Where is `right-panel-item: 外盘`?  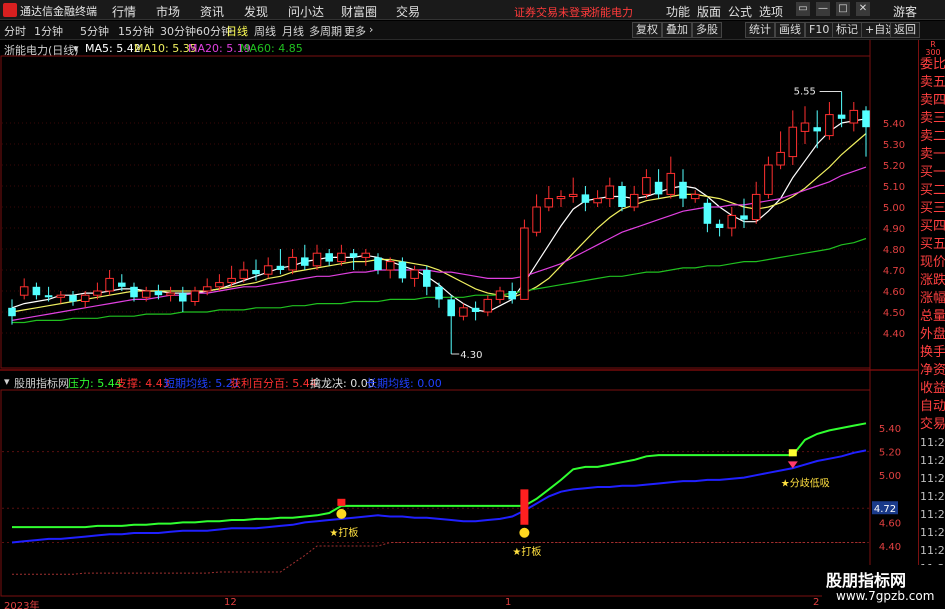
right-panel-item: 外盘 is located at coordinates (932, 334).